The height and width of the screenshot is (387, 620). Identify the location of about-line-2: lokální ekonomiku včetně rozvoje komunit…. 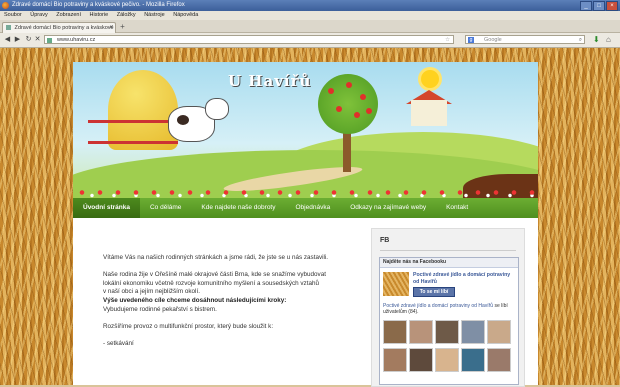
(211, 283).